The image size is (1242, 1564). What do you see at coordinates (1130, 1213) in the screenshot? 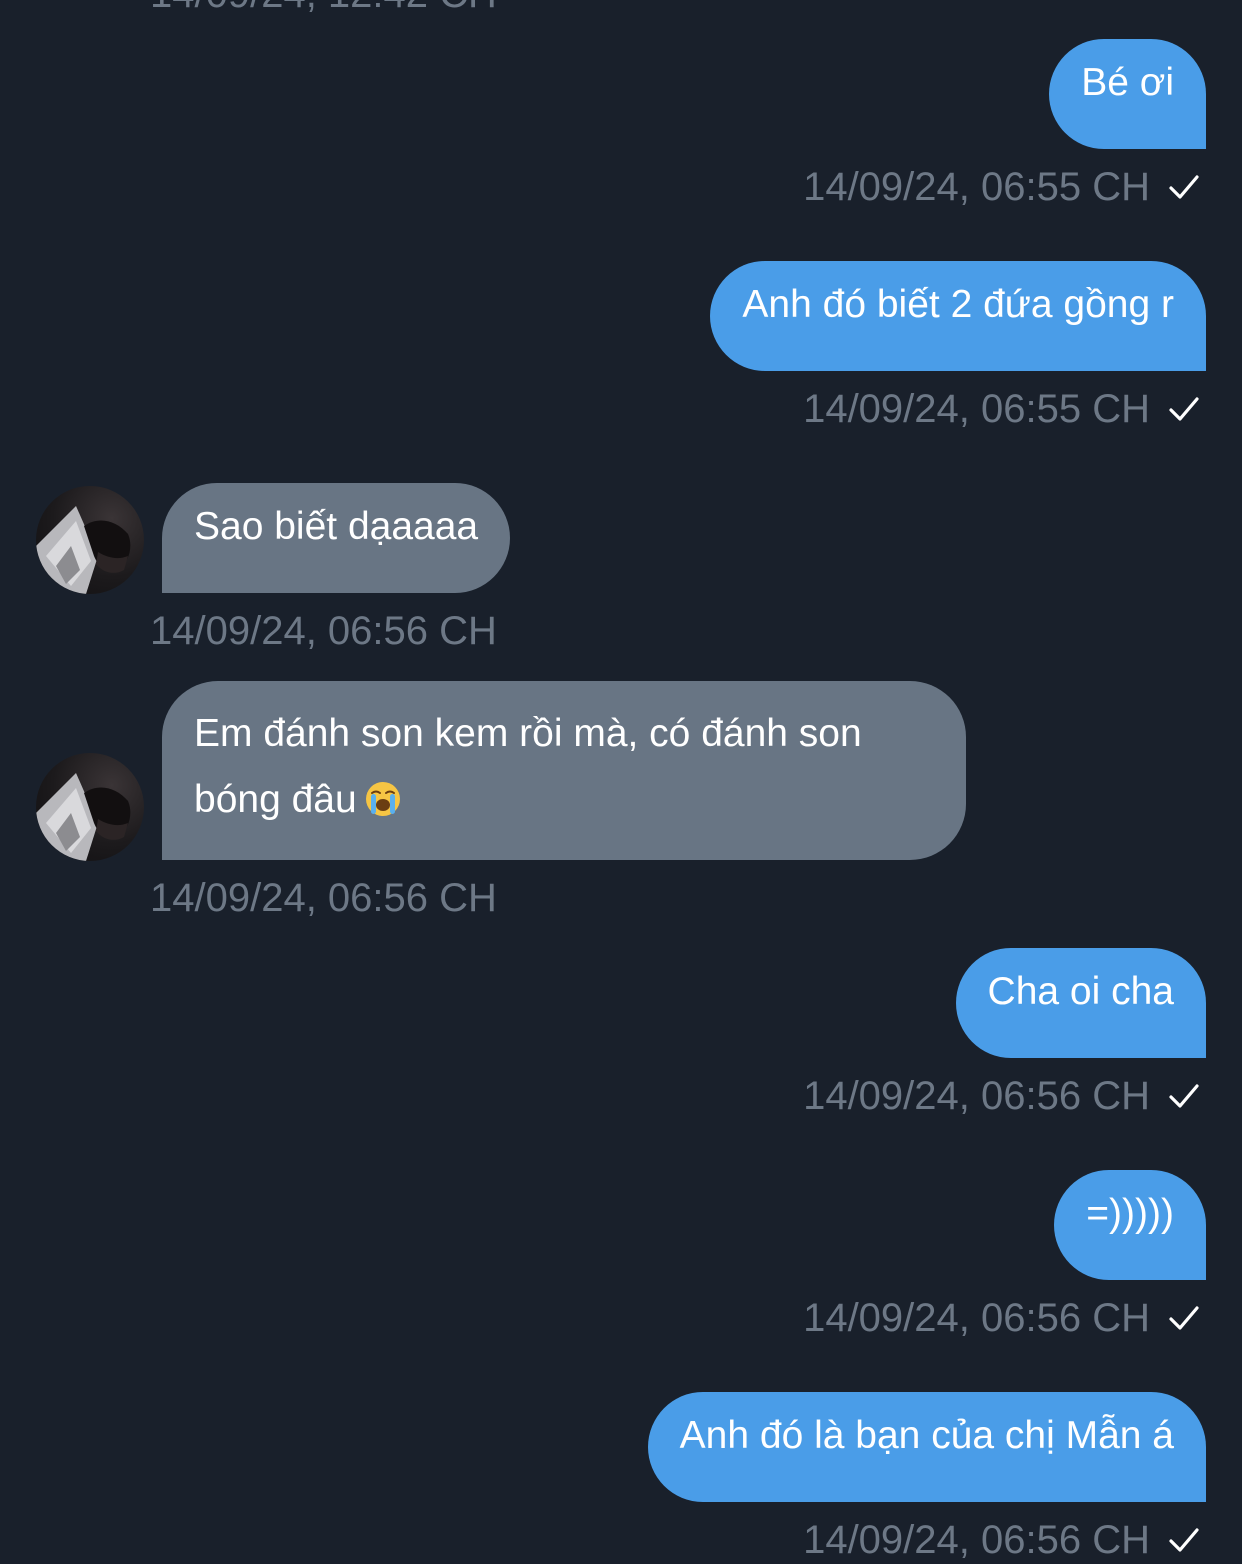
I see `message-text: =)))))` at bounding box center [1130, 1213].